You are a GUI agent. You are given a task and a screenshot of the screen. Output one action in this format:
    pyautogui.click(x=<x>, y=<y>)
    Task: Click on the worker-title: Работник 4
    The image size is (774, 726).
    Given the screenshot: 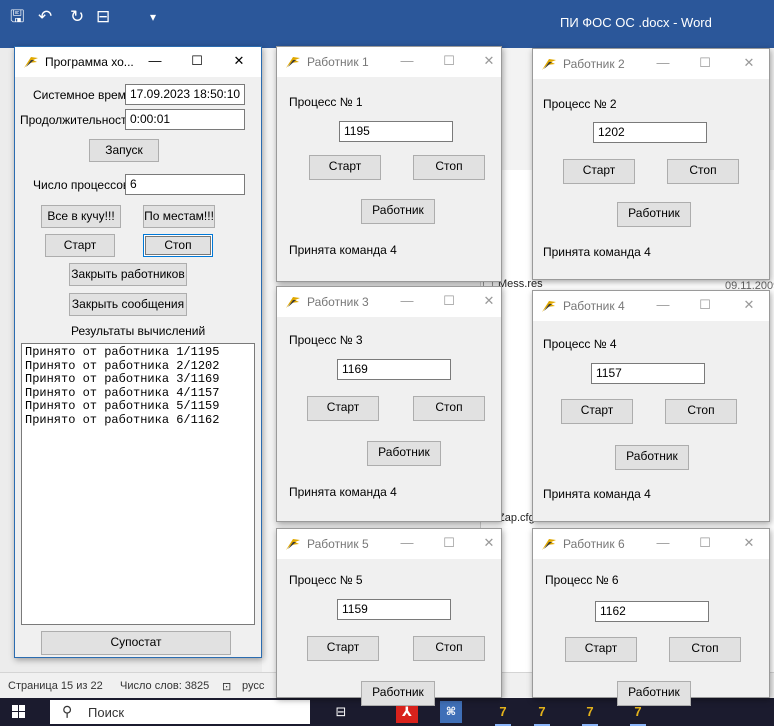 What is the action you would take?
    pyautogui.click(x=594, y=306)
    